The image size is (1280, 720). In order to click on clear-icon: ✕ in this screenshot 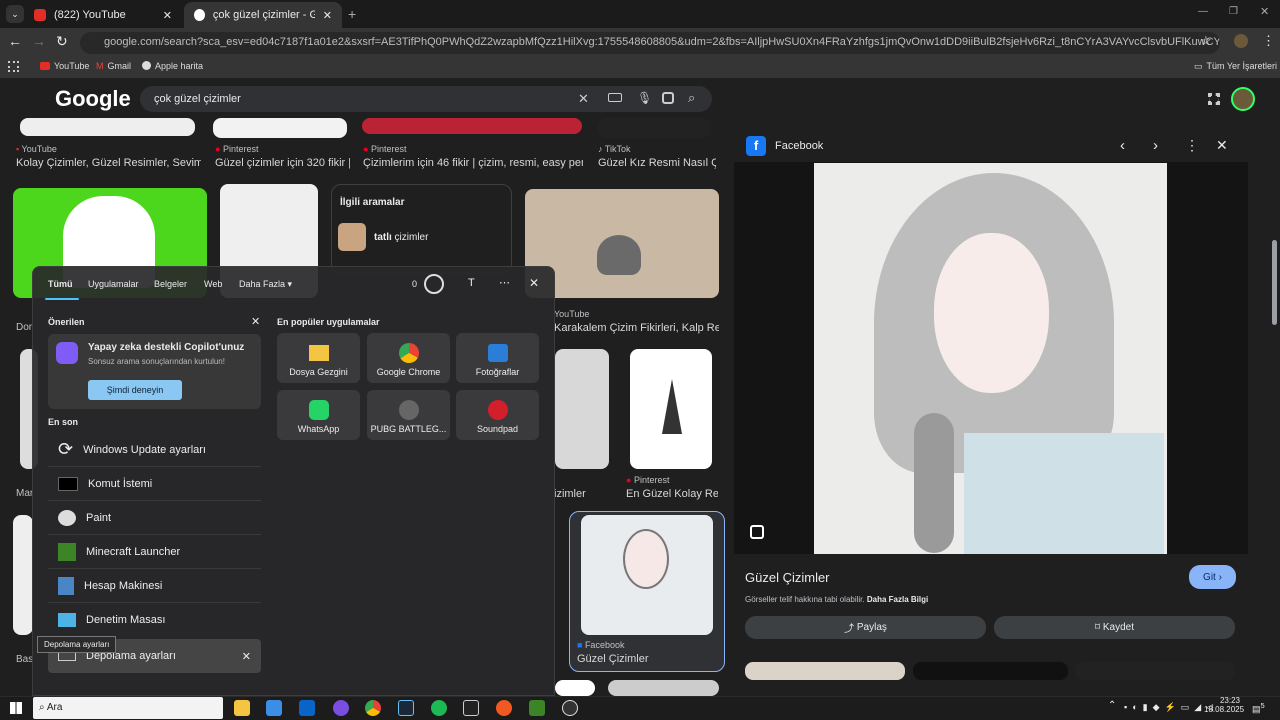, I will do `click(583, 99)`.